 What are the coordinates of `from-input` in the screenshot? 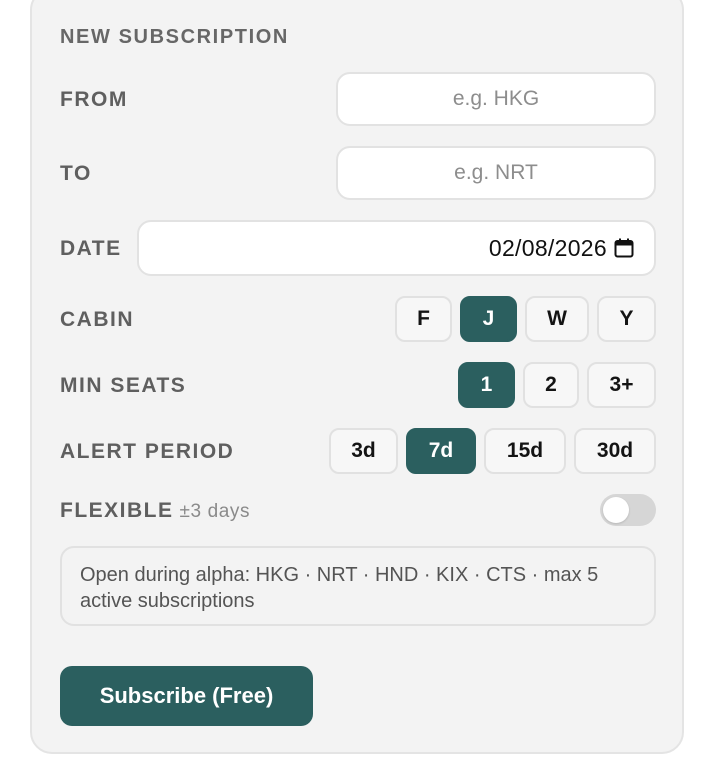 It's located at (496, 99).